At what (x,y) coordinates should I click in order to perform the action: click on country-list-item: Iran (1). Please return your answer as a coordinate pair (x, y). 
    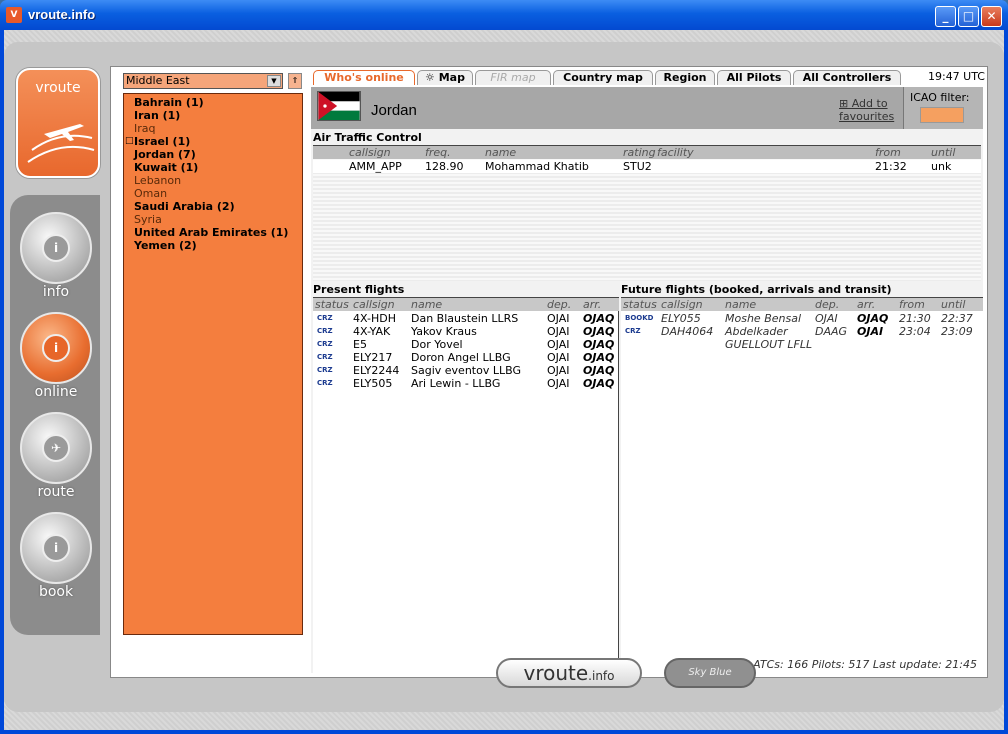
    Looking at the image, I should click on (213, 115).